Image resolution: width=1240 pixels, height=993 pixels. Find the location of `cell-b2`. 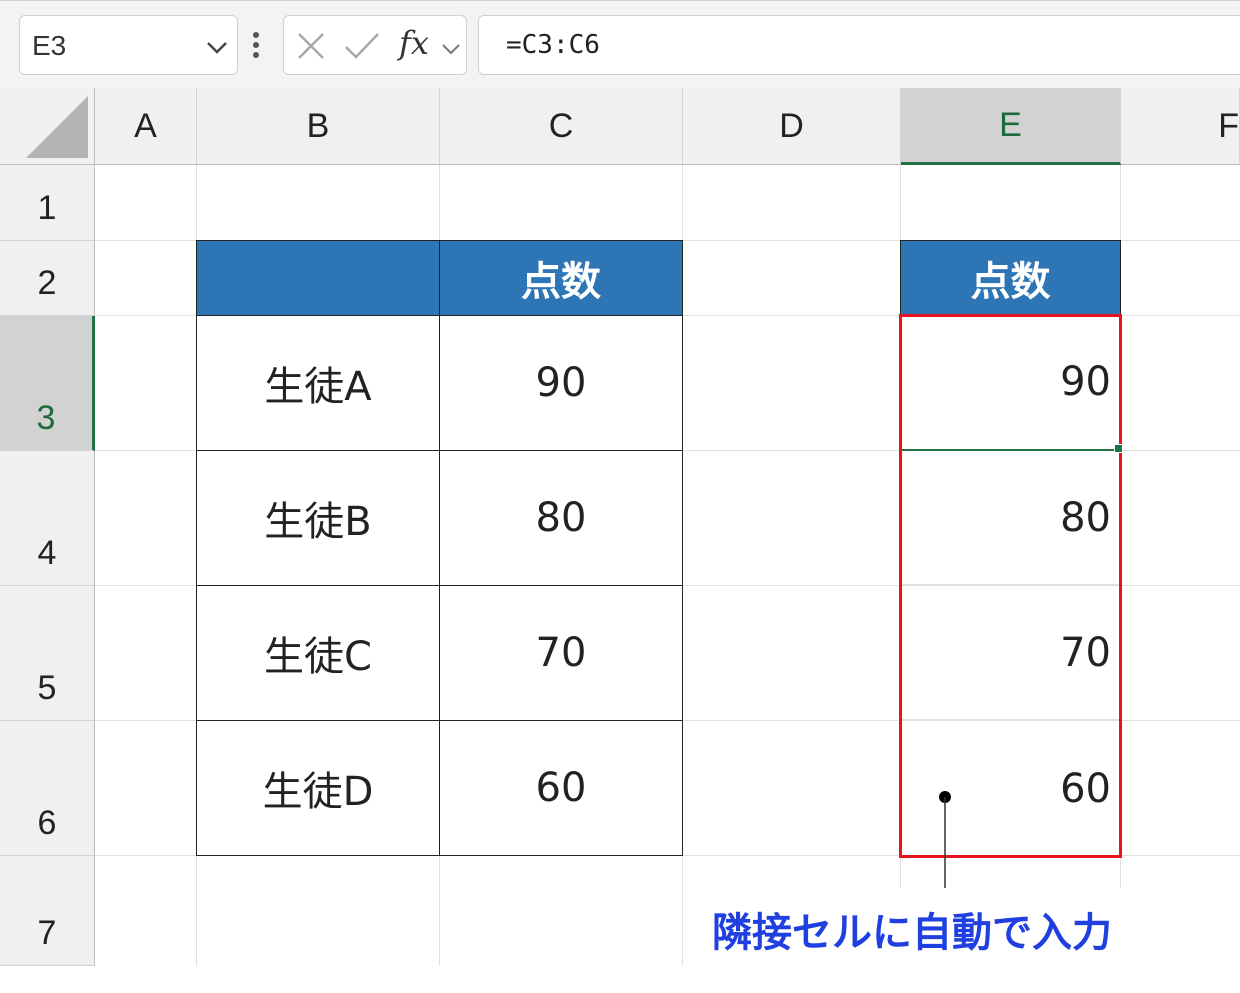

cell-b2 is located at coordinates (318, 278).